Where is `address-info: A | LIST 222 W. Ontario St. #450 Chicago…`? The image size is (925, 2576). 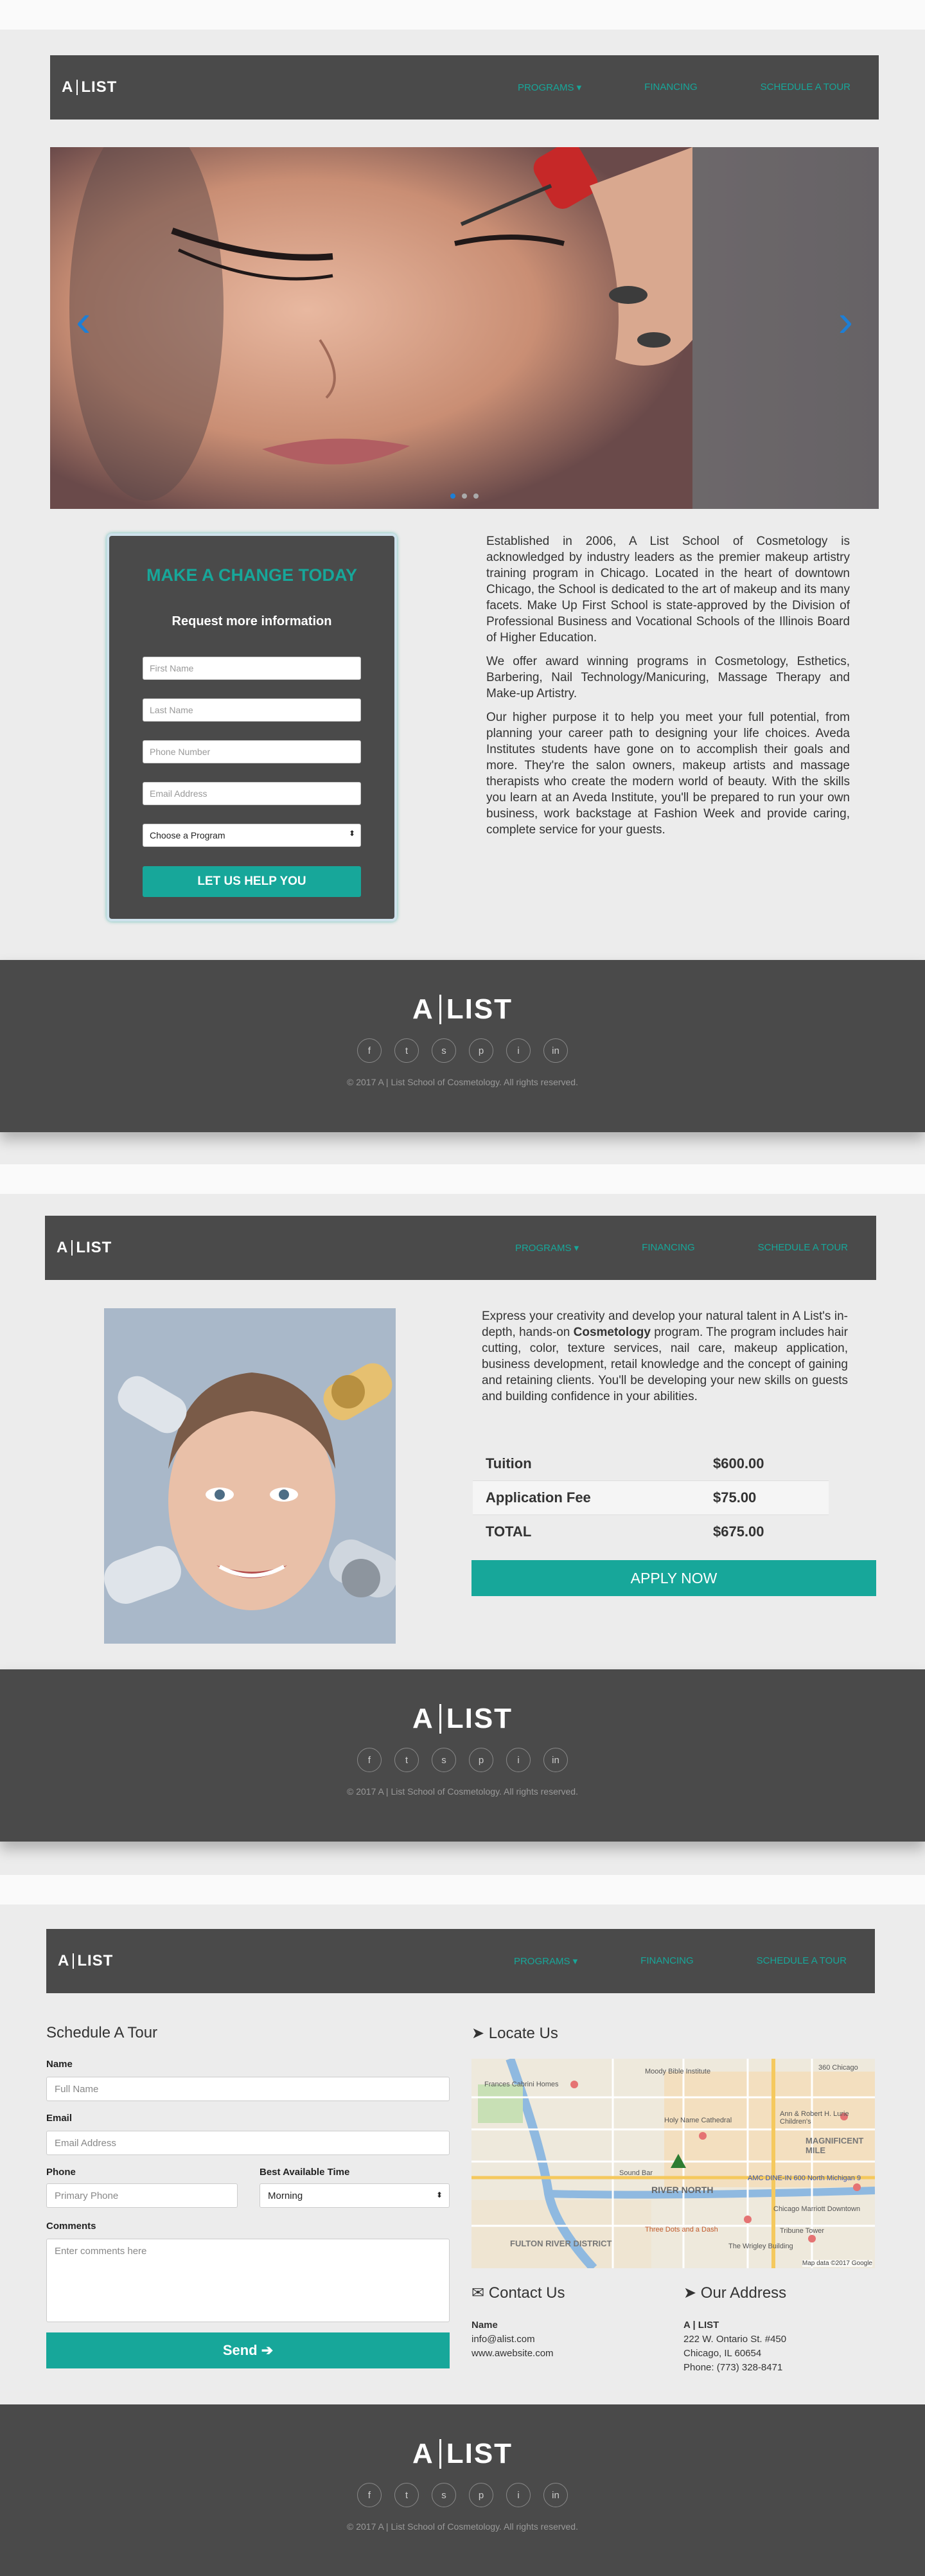 address-info: A | LIST 222 W. Ontario St. #450 Chicago… is located at coordinates (734, 2346).